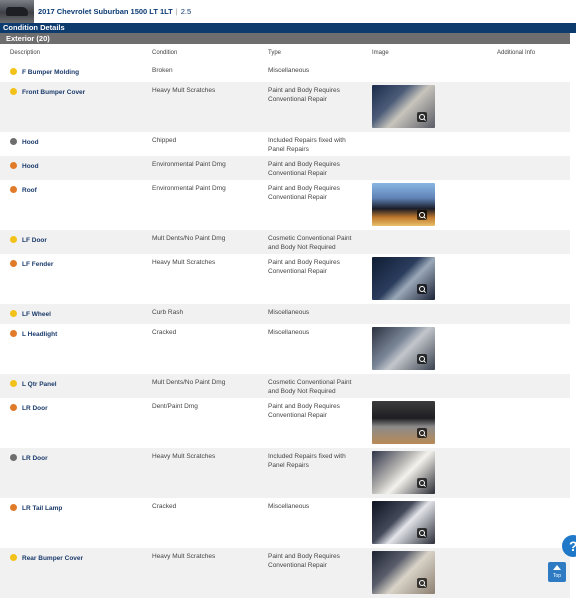  I want to click on vehicle-grade: 2.5, so click(186, 11).